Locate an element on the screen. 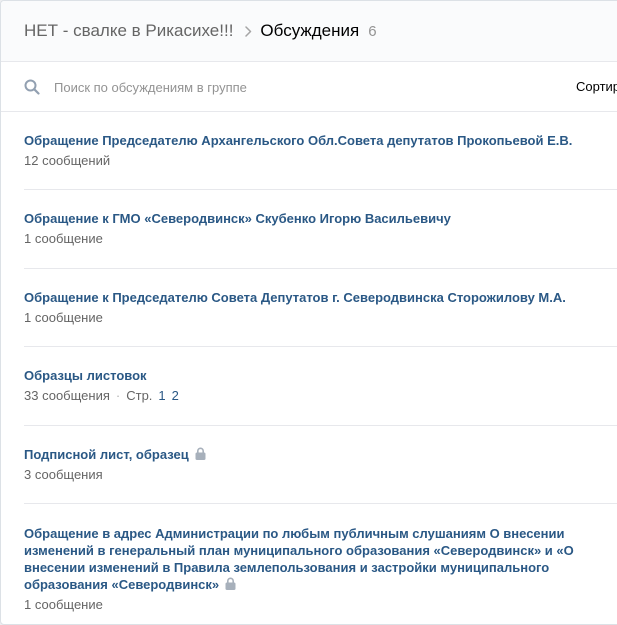 This screenshot has height=625, width=617. chevron-right-icon is located at coordinates (248, 31).